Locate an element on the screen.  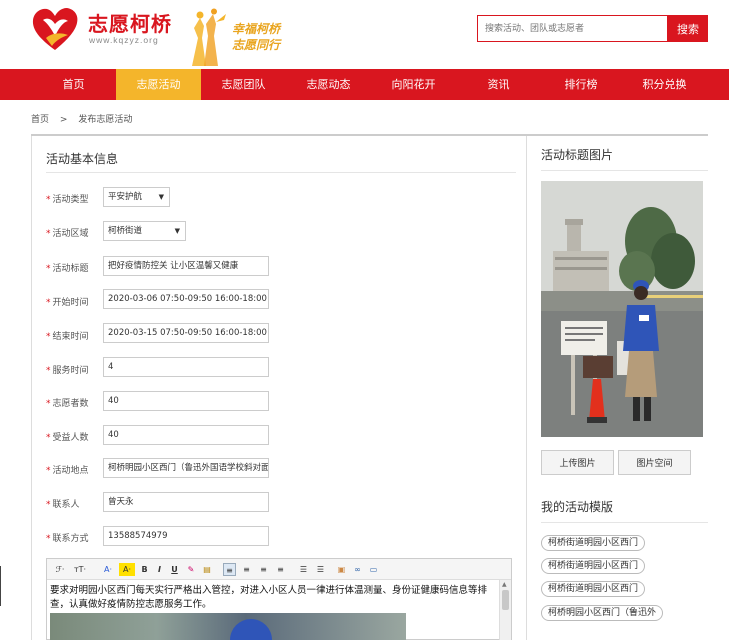
breadcrumb-home: 首页 is located at coordinates (40, 120).